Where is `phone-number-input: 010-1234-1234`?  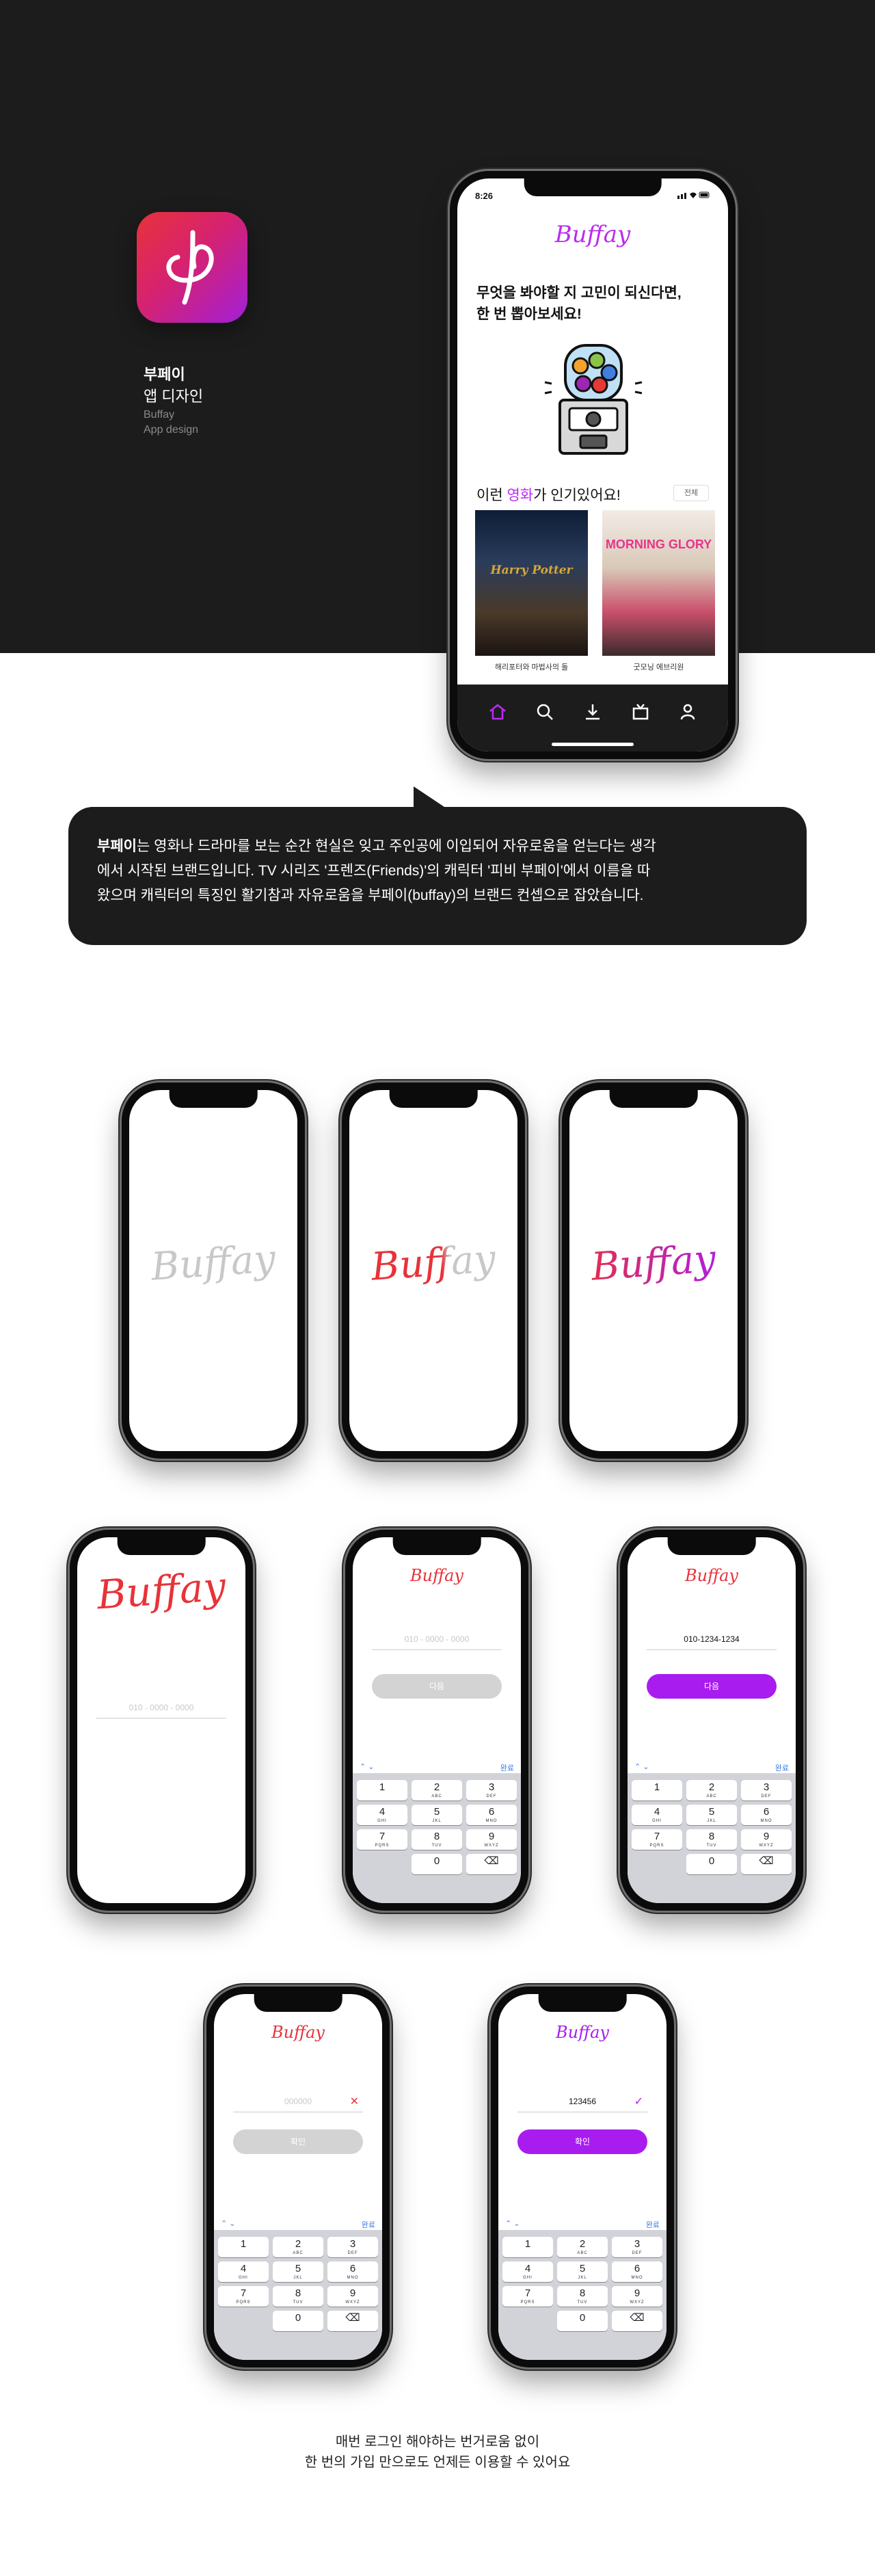 phone-number-input: 010-1234-1234 is located at coordinates (712, 1642).